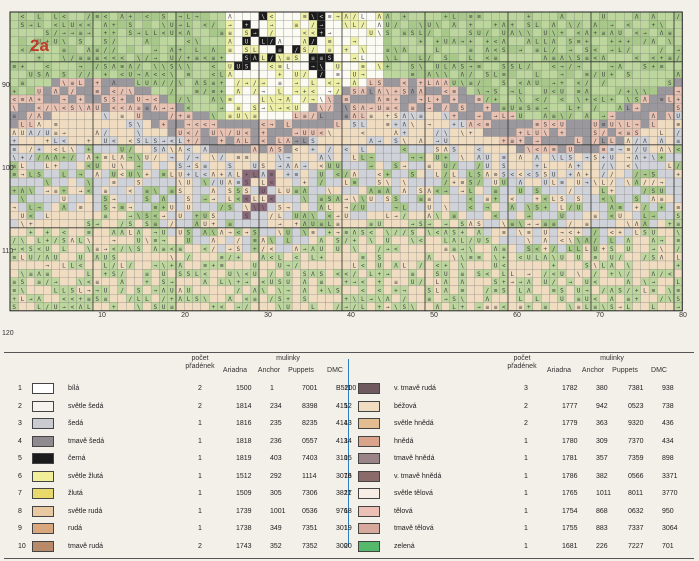 The height and width of the screenshot is (561, 699). I want to click on brand-group-header: mulinky, so click(288, 358).